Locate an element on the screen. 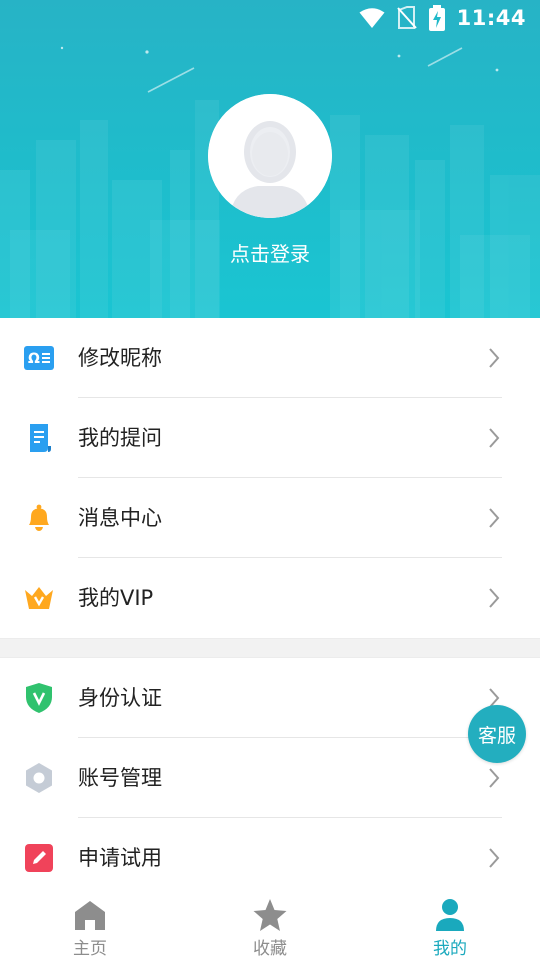  menu-item-my-vip: 我的VIP is located at coordinates (270, 598).